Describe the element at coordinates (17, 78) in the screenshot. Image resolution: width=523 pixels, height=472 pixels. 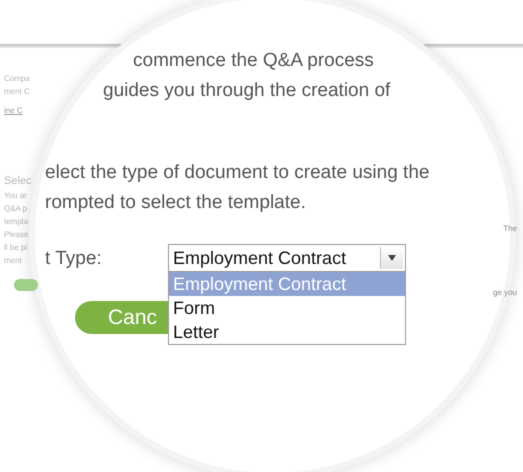
I see `text-fragment: Compa` at that location.